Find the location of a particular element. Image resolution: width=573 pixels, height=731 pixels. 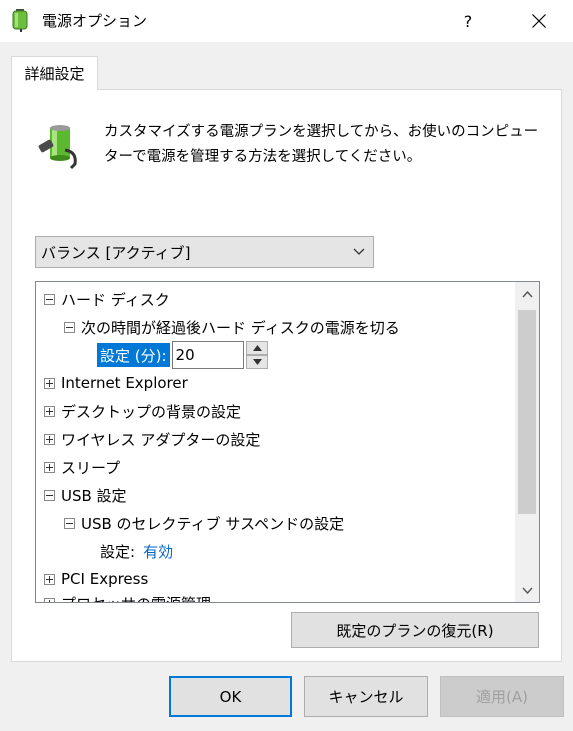

tree-item-usb-settings: USB 設定 is located at coordinates (85, 495).